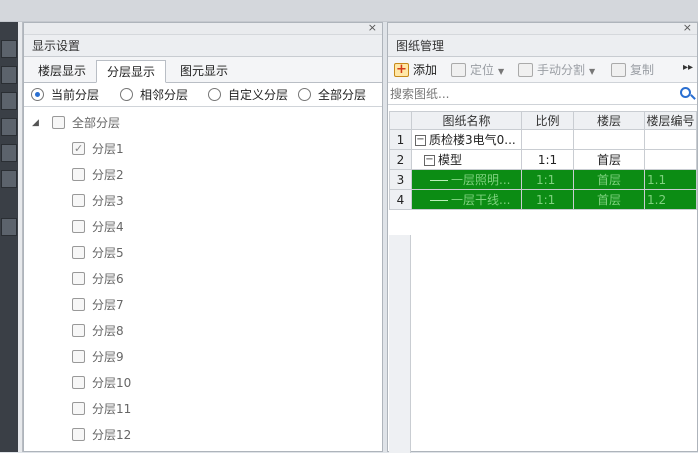  What do you see at coordinates (172, 331) in the screenshot?
I see `tree-item: 分层8` at bounding box center [172, 331].